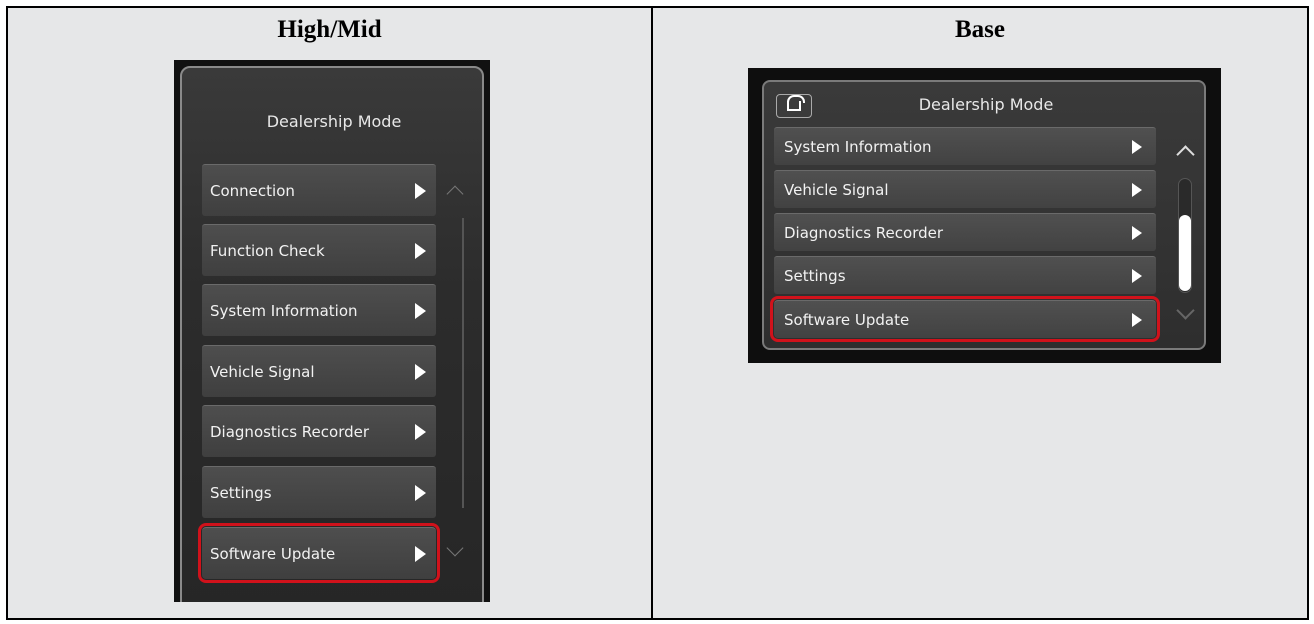 This screenshot has height=624, width=1314. What do you see at coordinates (334, 121) in the screenshot?
I see `high-mid-title: Dealership Mode` at bounding box center [334, 121].